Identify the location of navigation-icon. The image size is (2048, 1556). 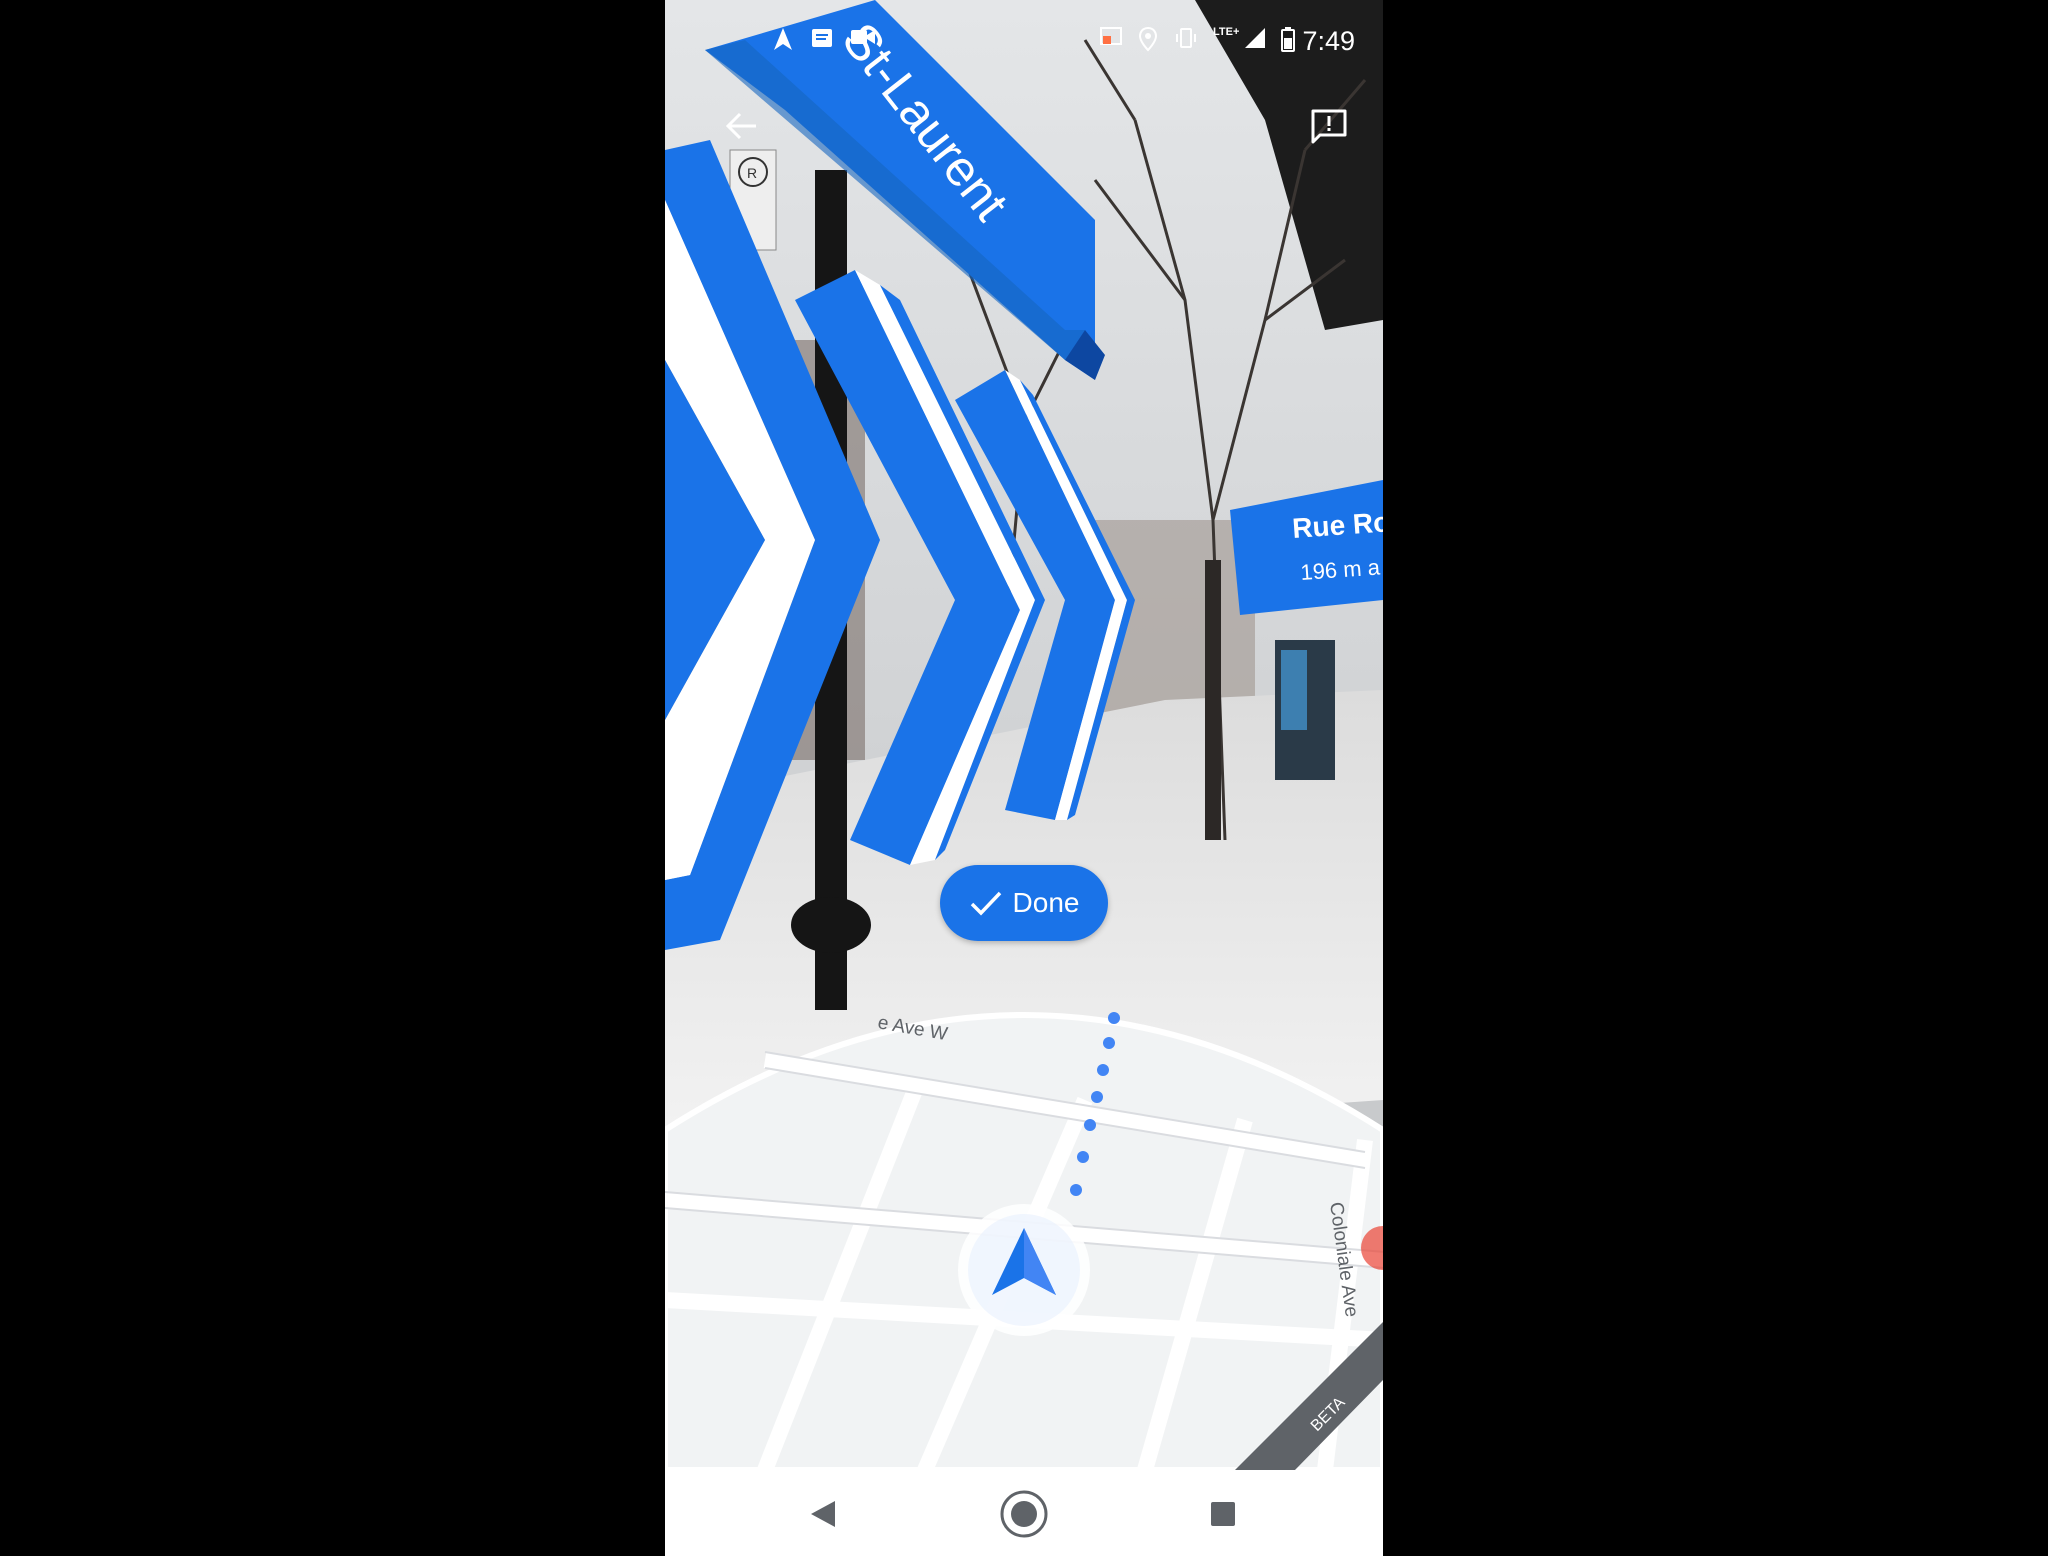
(783, 39).